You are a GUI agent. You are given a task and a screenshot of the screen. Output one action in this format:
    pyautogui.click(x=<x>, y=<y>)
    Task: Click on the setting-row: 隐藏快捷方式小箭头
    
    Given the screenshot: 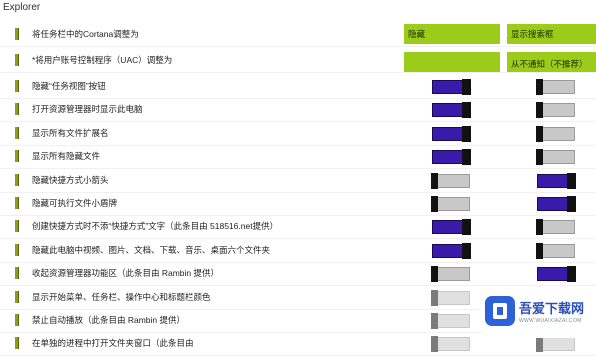 What is the action you would take?
    pyautogui.click(x=298, y=181)
    